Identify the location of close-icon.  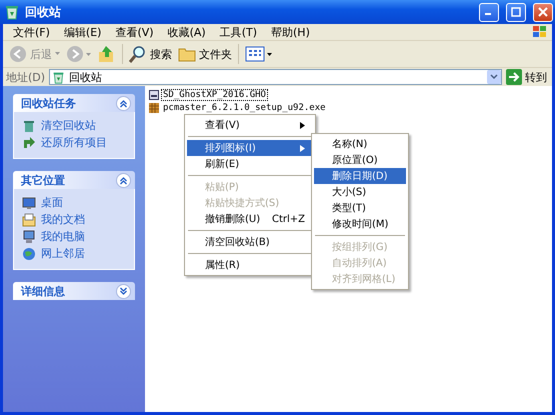
(543, 12).